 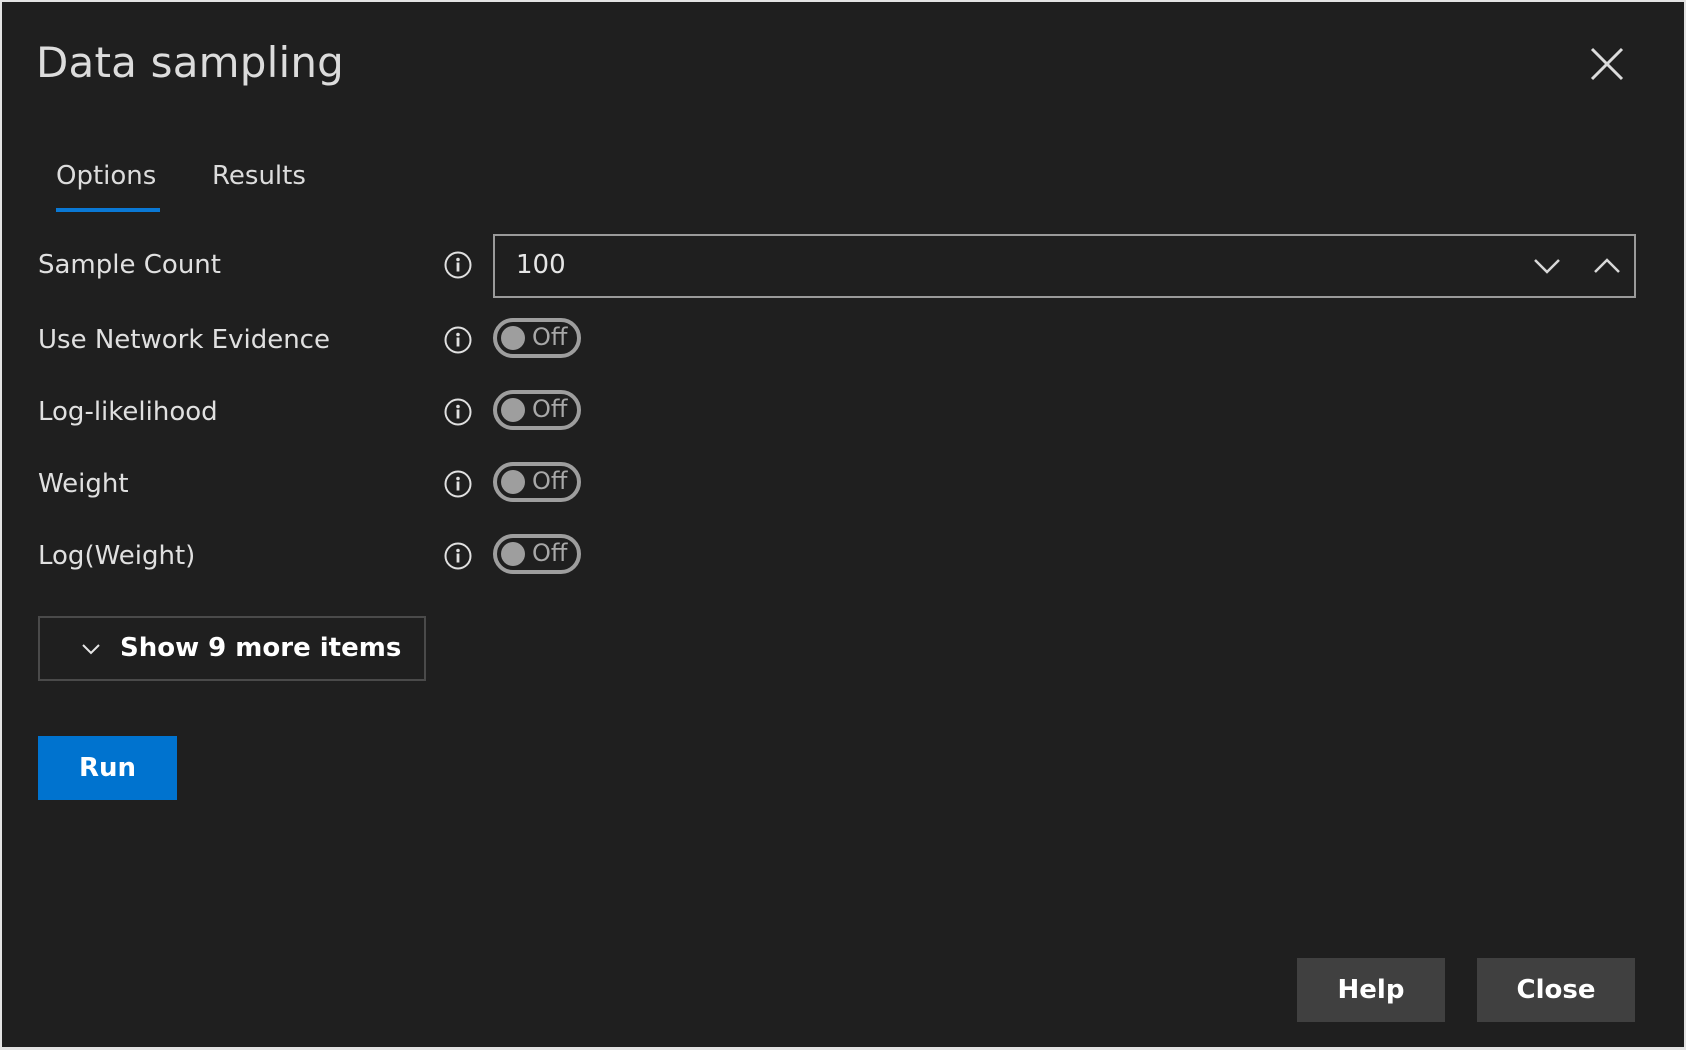 I want to click on log-likelihood-toggle: Off, so click(x=537, y=410).